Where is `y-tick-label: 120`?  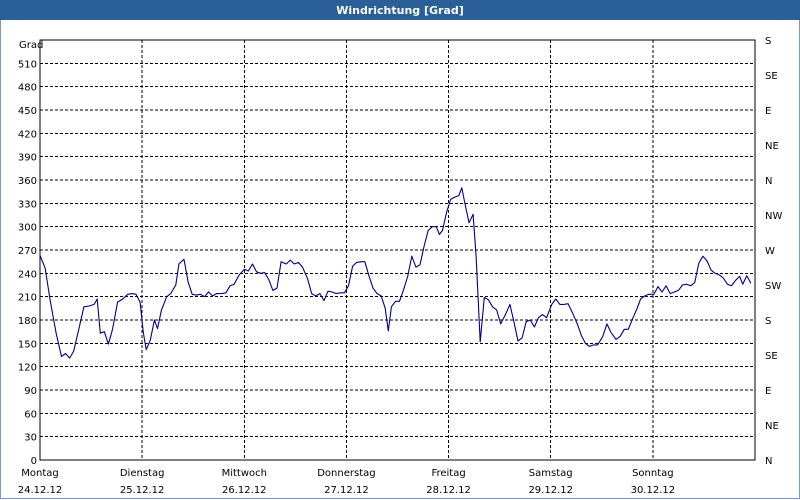 y-tick-label: 120 is located at coordinates (27, 368).